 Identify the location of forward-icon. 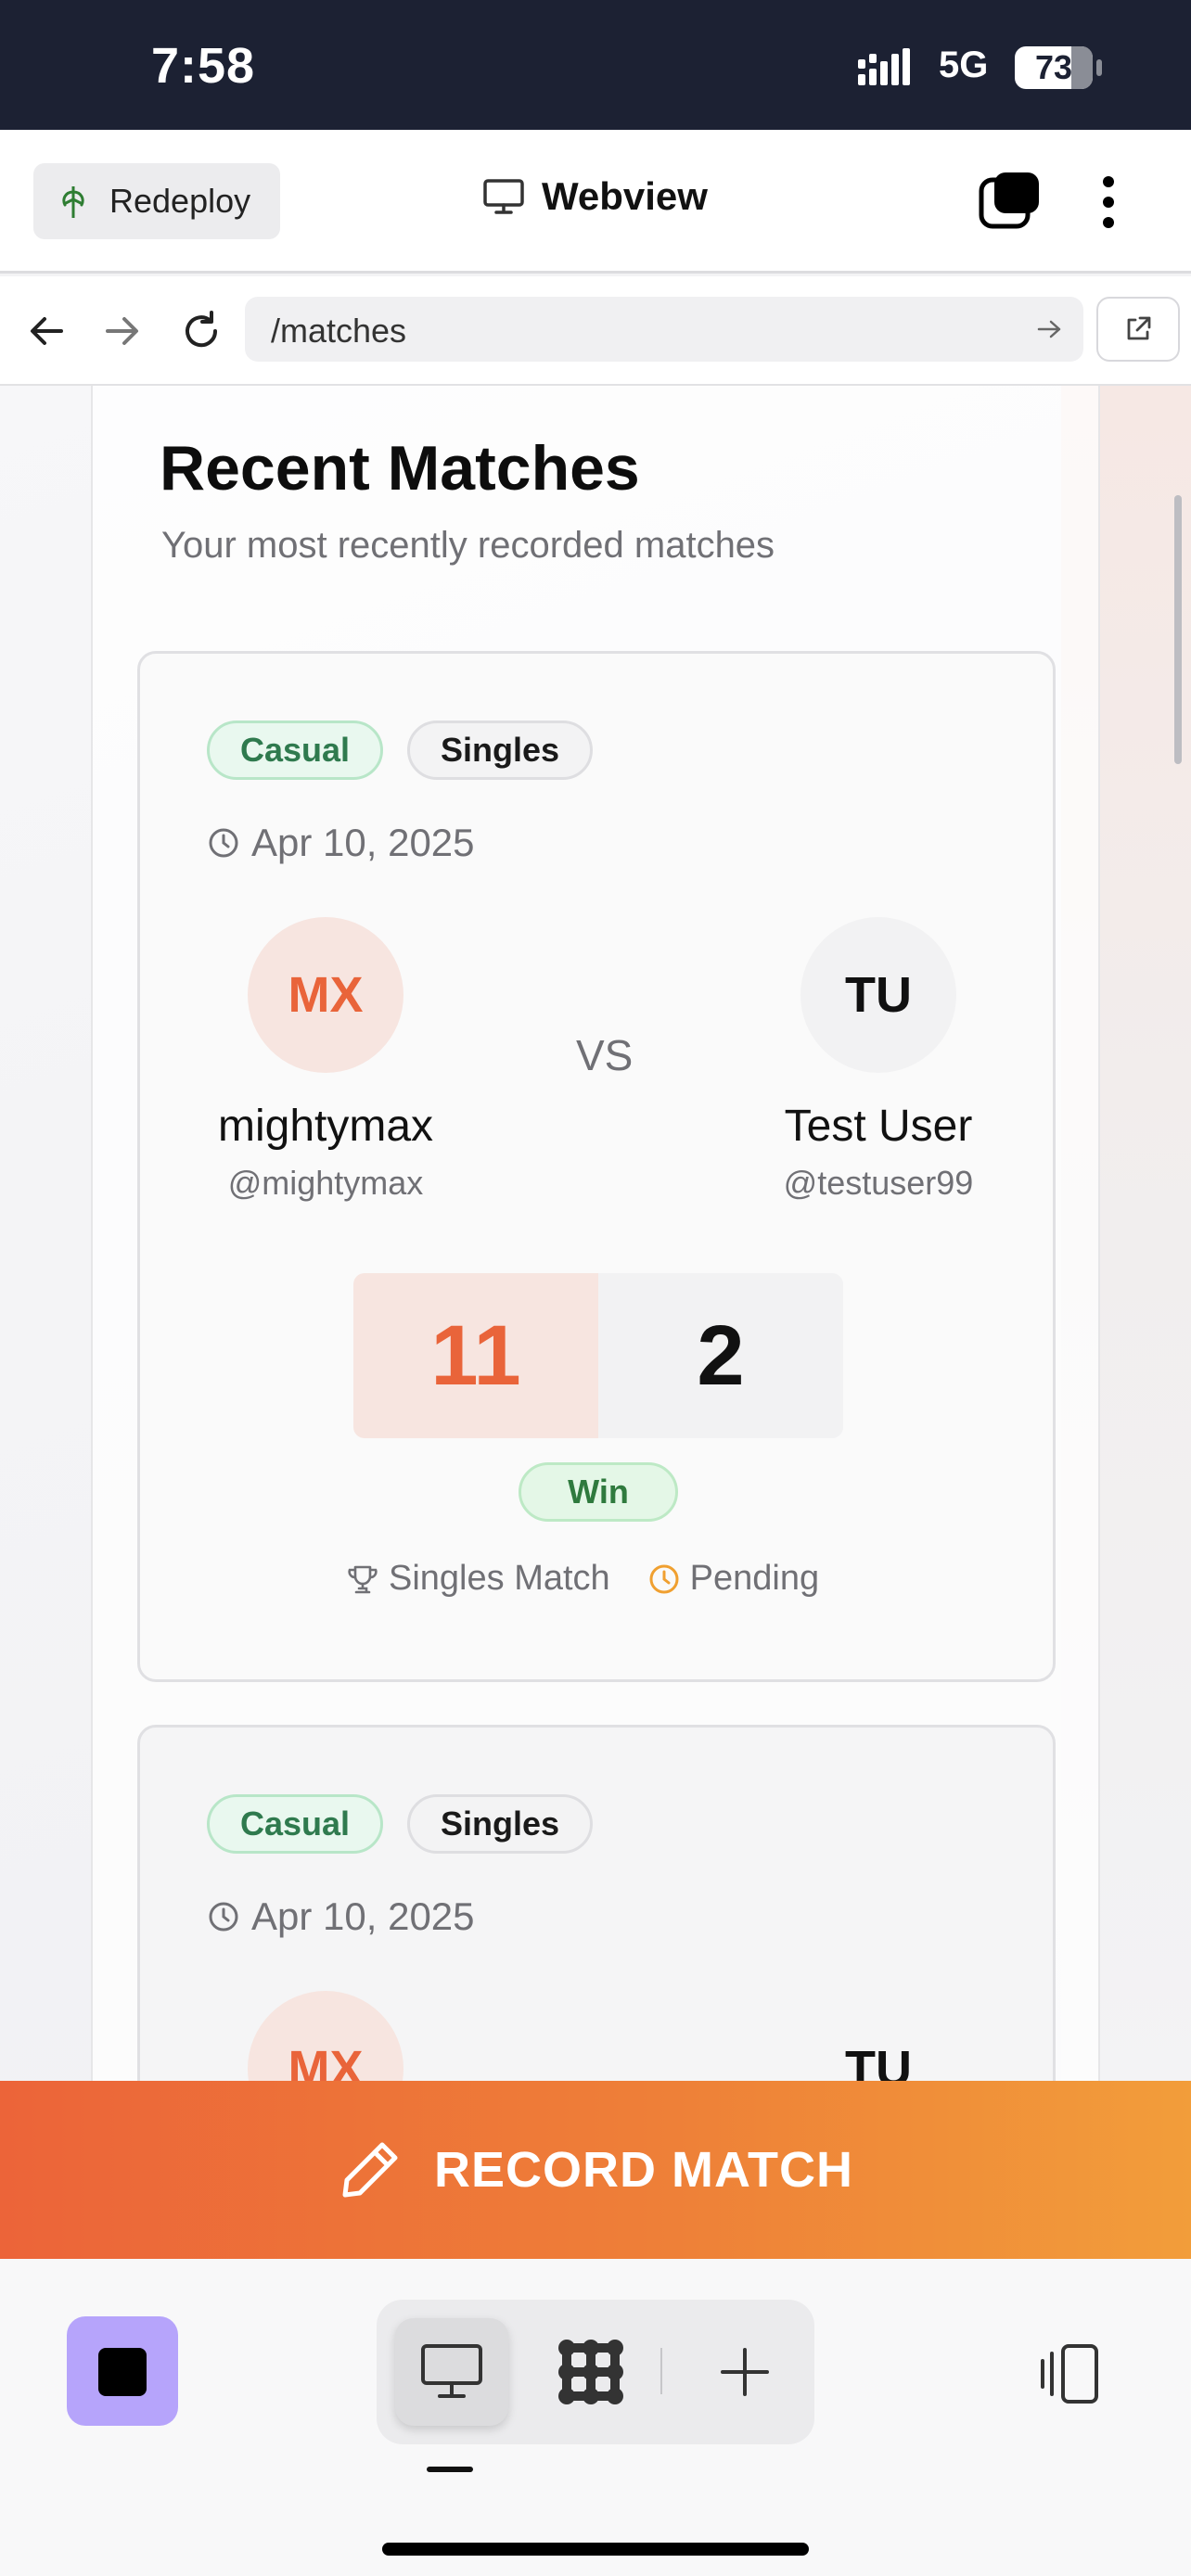
(121, 331).